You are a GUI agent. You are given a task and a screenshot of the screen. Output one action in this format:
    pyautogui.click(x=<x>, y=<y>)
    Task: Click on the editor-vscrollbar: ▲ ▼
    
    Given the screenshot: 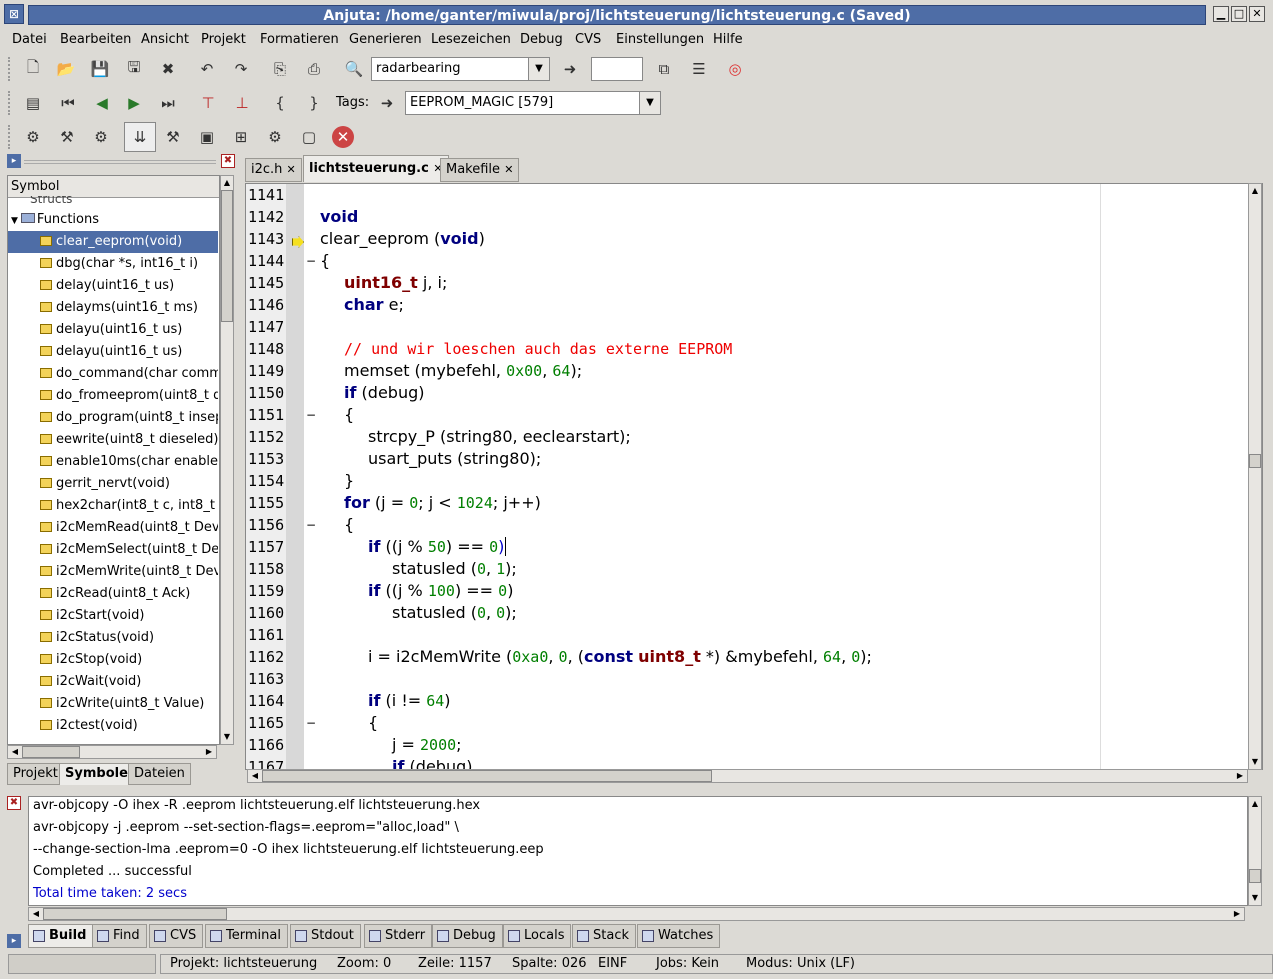 What is the action you would take?
    pyautogui.click(x=1255, y=476)
    